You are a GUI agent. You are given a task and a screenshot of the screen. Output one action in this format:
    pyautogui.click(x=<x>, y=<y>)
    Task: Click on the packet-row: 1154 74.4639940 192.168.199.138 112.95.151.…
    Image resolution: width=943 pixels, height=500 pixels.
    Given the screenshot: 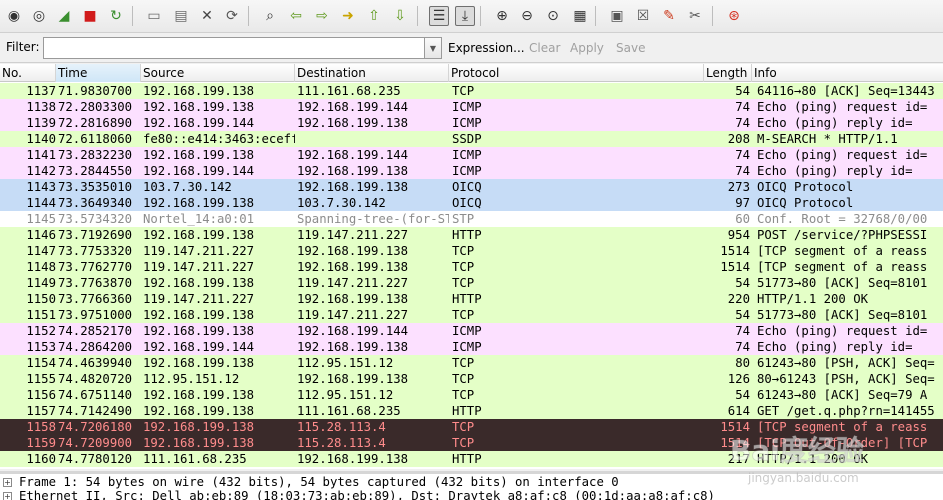 What is the action you would take?
    pyautogui.click(x=471, y=363)
    